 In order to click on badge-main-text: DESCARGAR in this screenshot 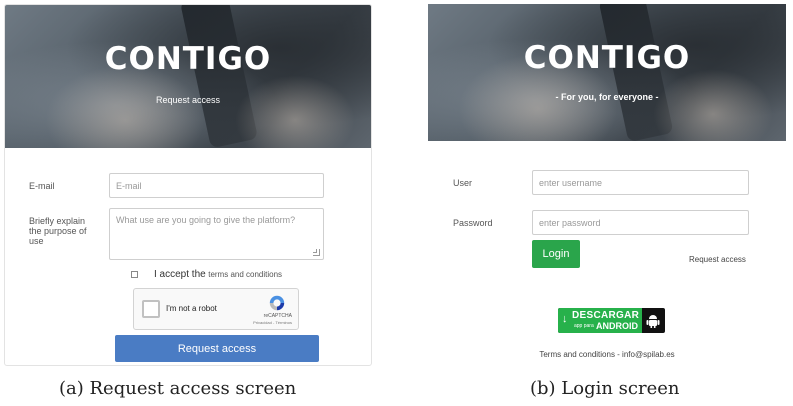, I will do `click(606, 315)`.